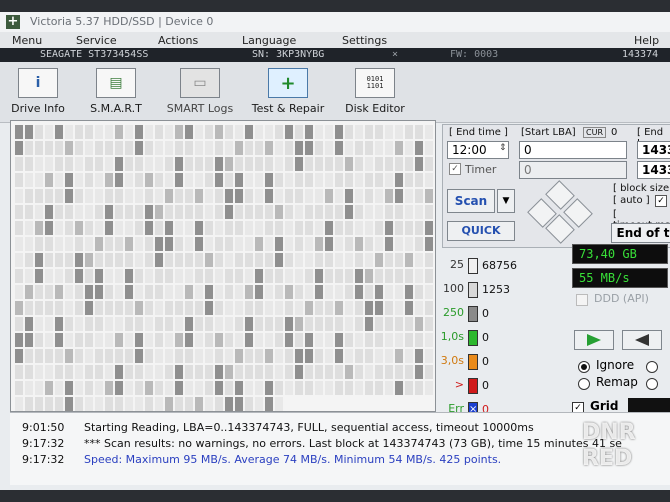 The width and height of the screenshot is (670, 502). What do you see at coordinates (560, 212) in the screenshot?
I see `direction-pad` at bounding box center [560, 212].